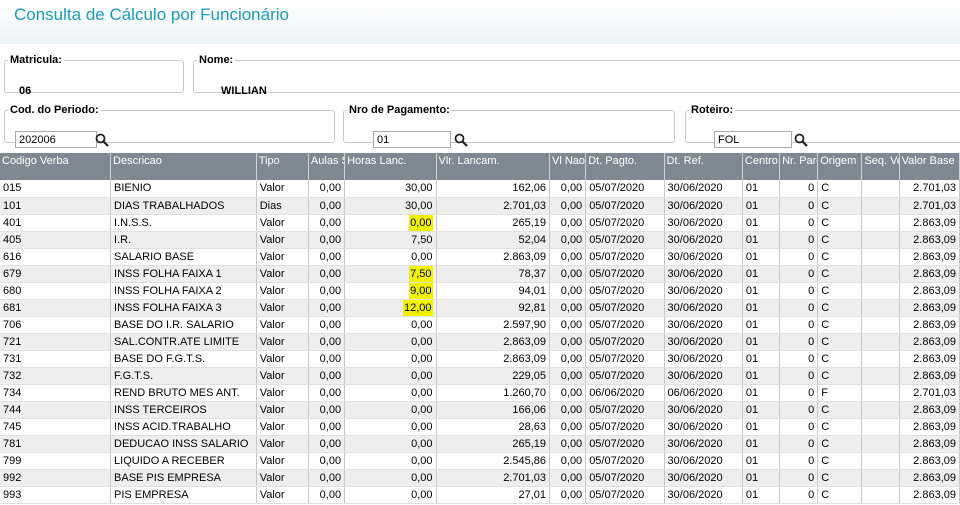  Describe the element at coordinates (56, 308) in the screenshot. I see `table-cell: 681` at that location.